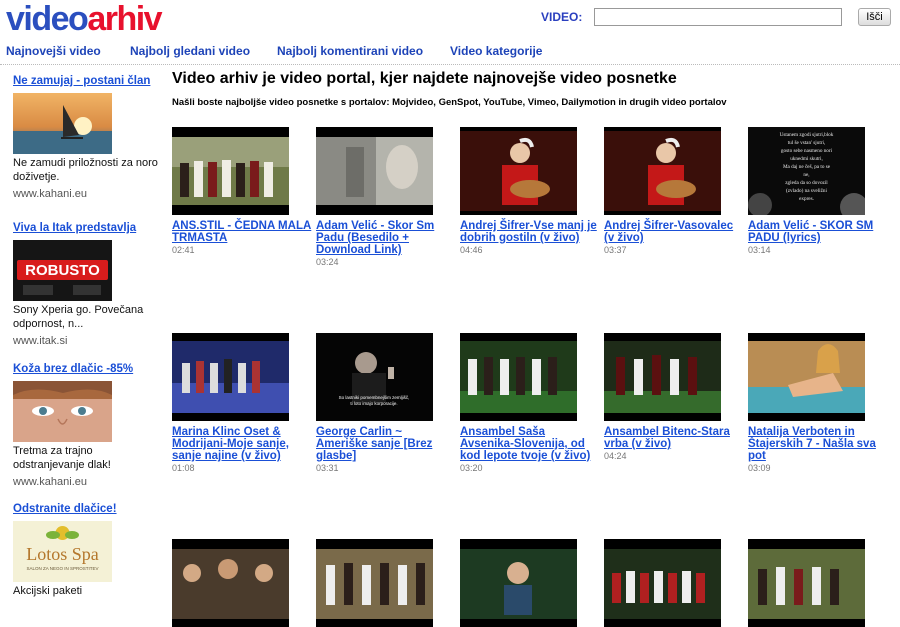 The image size is (900, 627). I want to click on ad-text: Tretma za trajno odstranjevanje dlak!, so click(62, 458).